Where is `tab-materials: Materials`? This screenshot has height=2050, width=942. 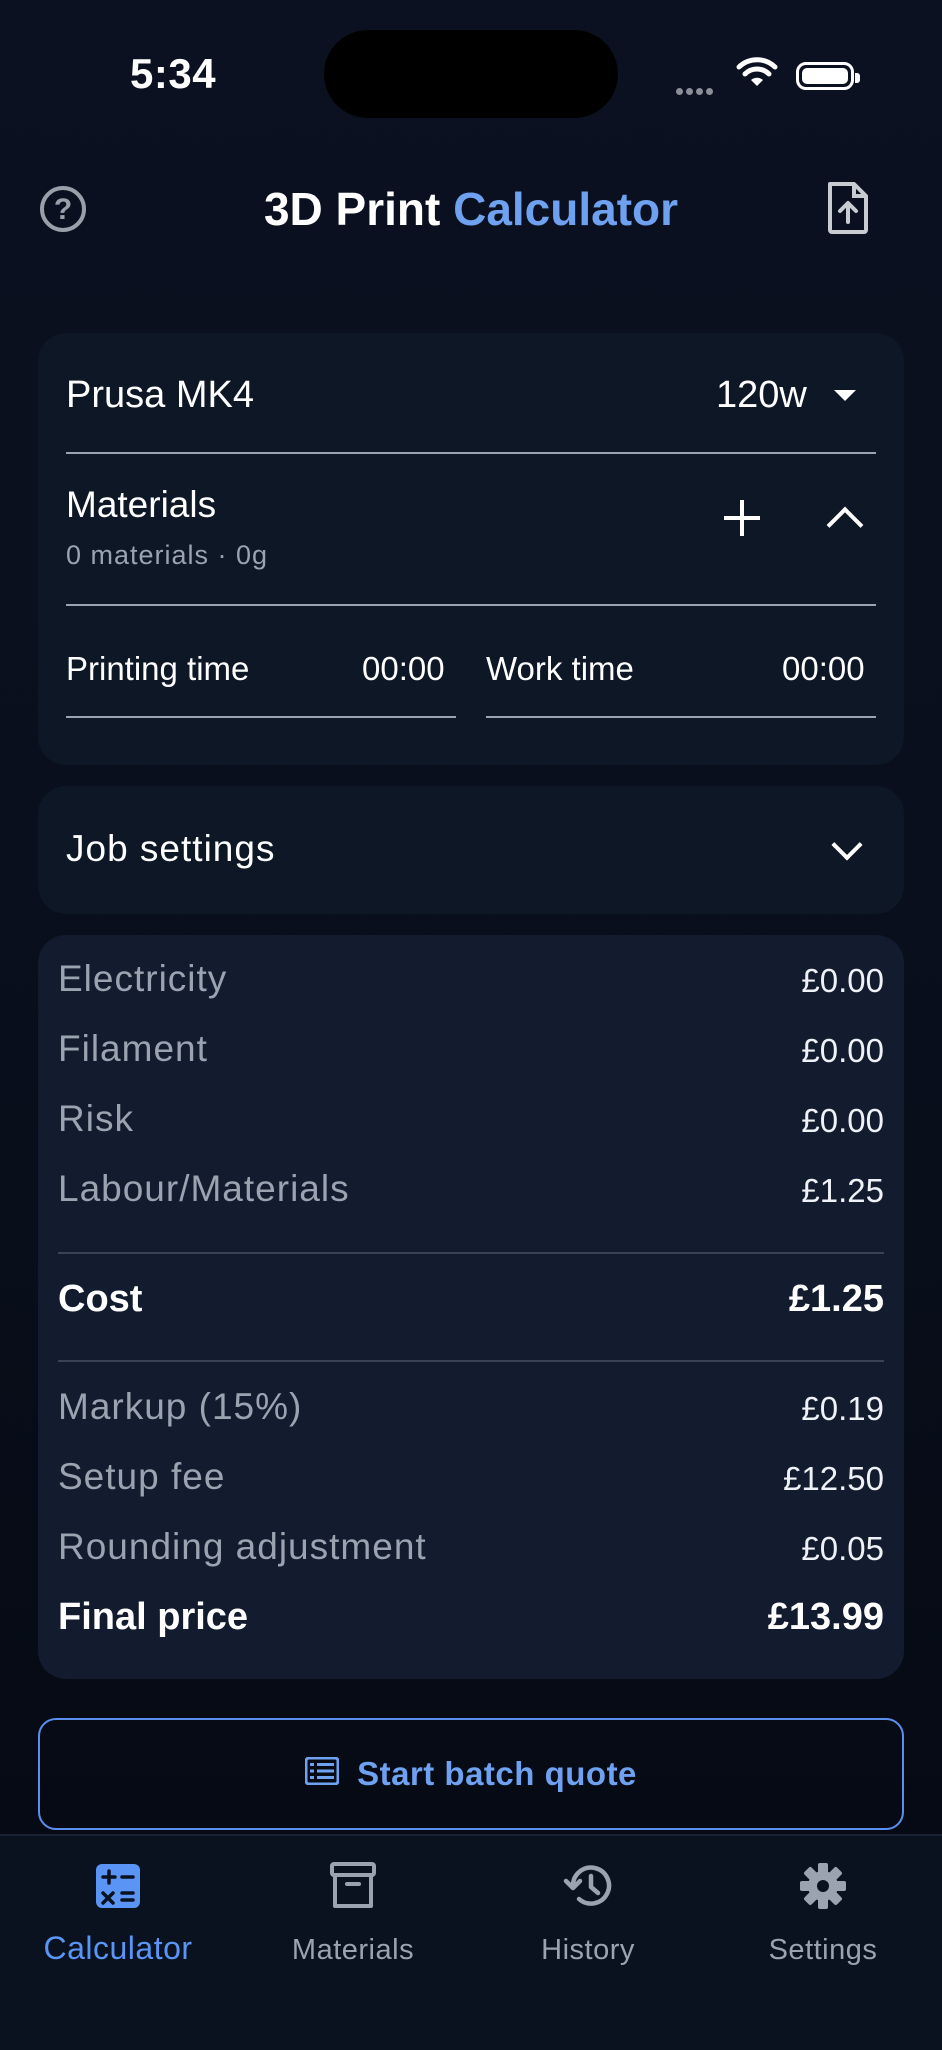 tab-materials: Materials is located at coordinates (353, 1911).